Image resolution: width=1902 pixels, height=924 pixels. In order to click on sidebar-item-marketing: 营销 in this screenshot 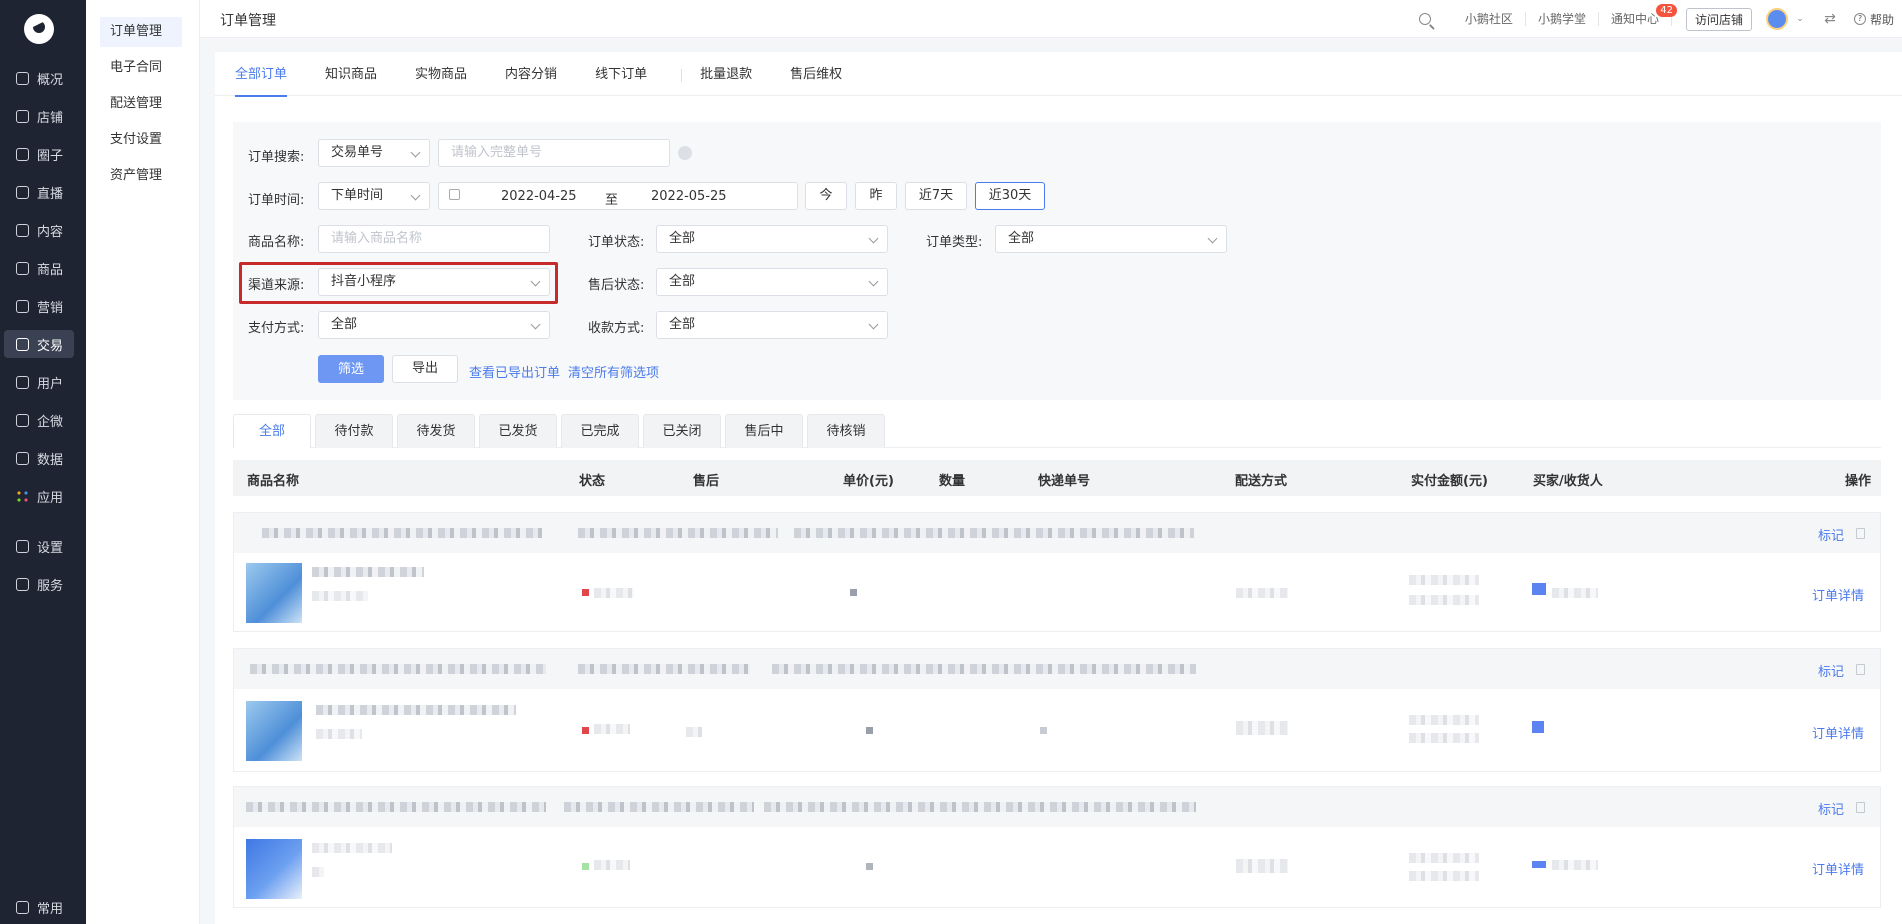, I will do `click(39, 306)`.